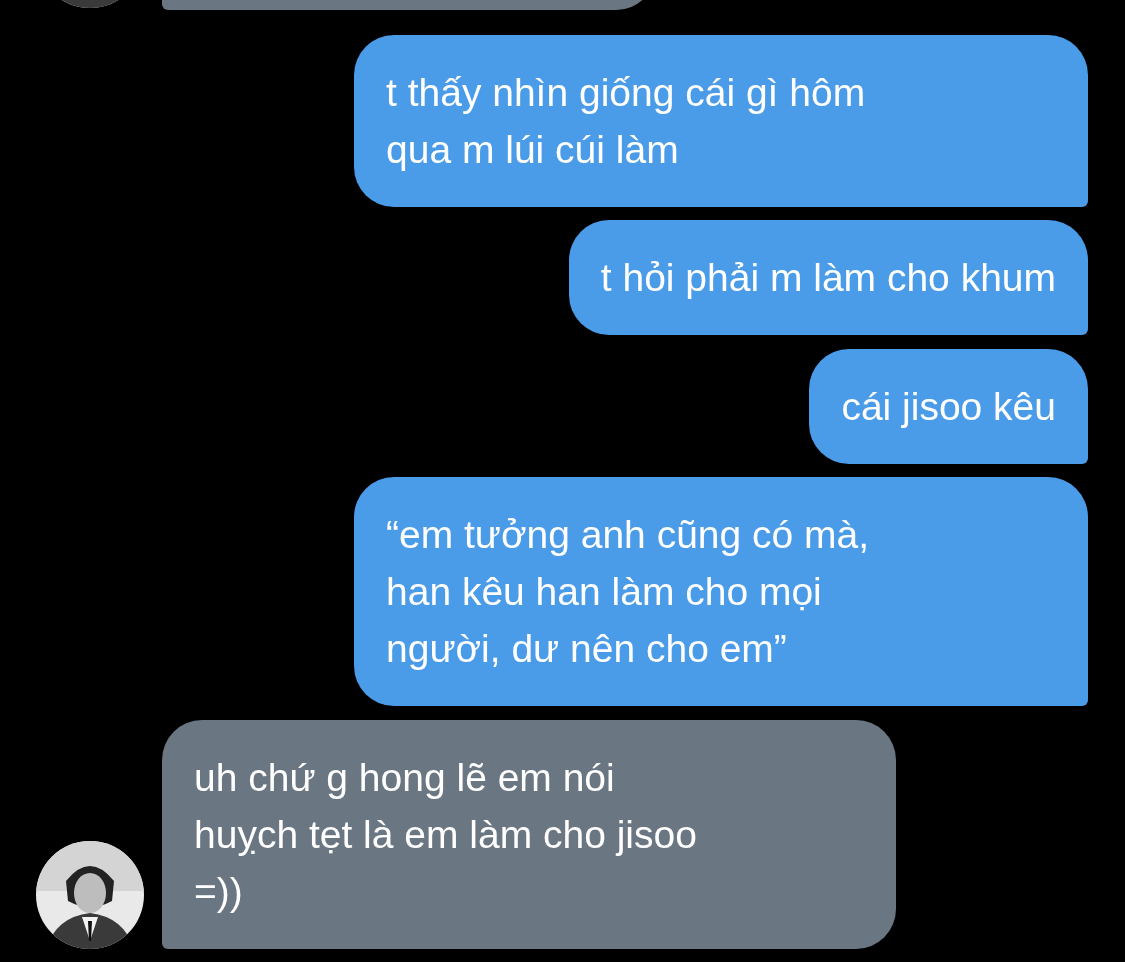  Describe the element at coordinates (948, 406) in the screenshot. I see `message-bubble: cái jisoo kêu` at that location.